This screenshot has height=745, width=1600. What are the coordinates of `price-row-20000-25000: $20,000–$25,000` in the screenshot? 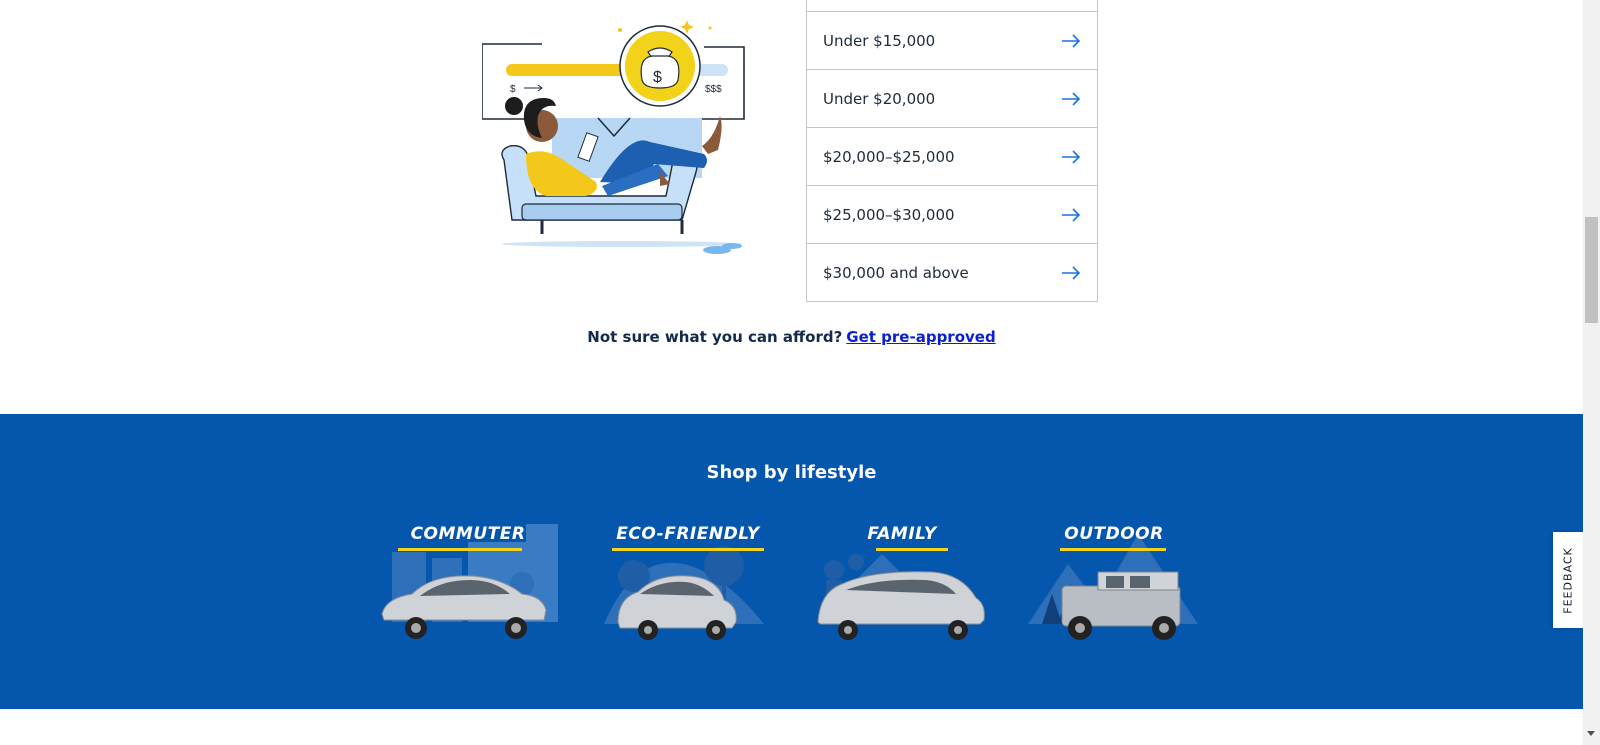 It's located at (952, 157).